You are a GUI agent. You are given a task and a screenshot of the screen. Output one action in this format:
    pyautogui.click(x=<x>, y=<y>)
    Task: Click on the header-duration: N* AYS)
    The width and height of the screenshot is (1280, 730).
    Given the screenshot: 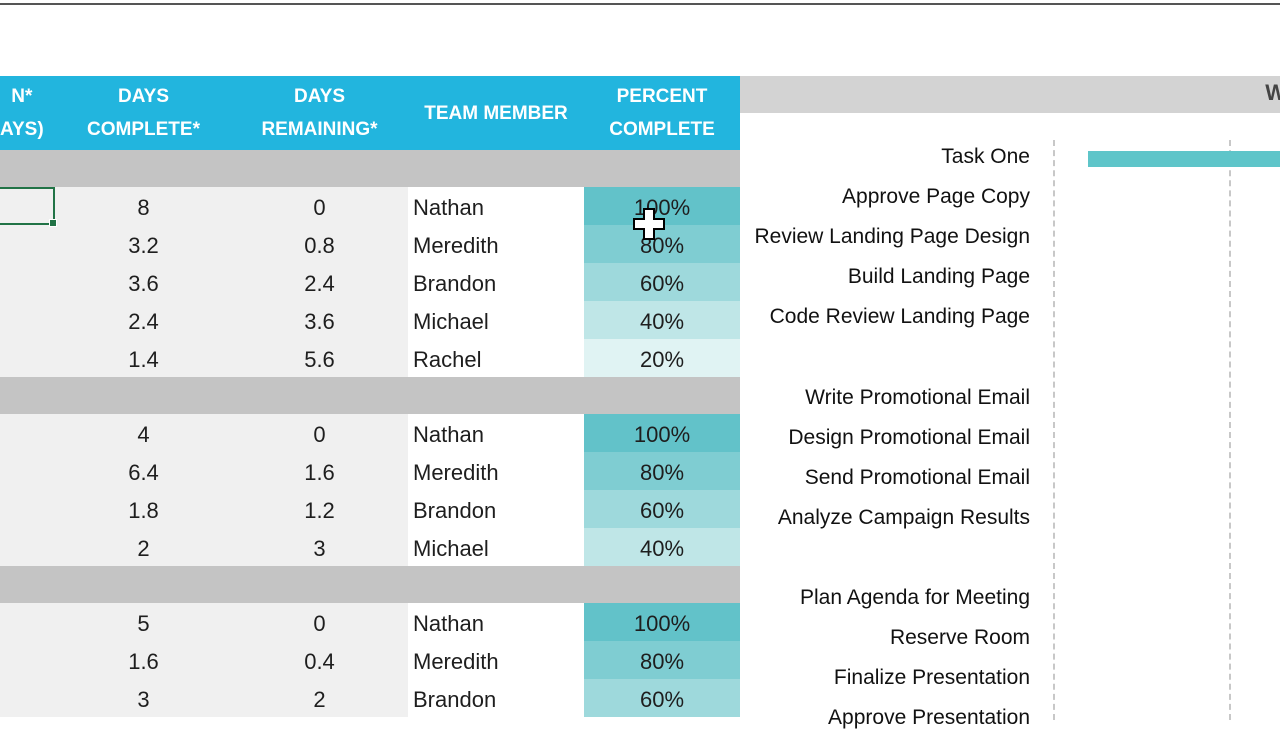 What is the action you would take?
    pyautogui.click(x=28, y=113)
    